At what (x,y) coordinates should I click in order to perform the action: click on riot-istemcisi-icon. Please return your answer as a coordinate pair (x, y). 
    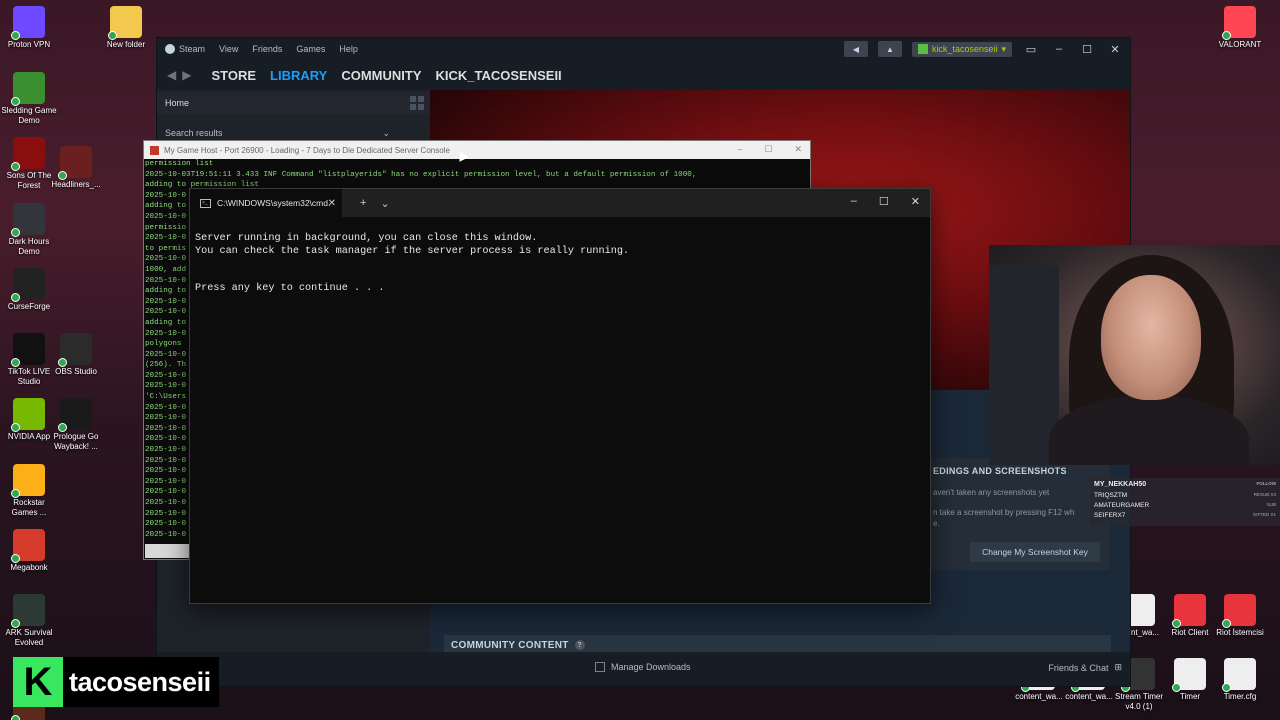
    Looking at the image, I should click on (1239, 611).